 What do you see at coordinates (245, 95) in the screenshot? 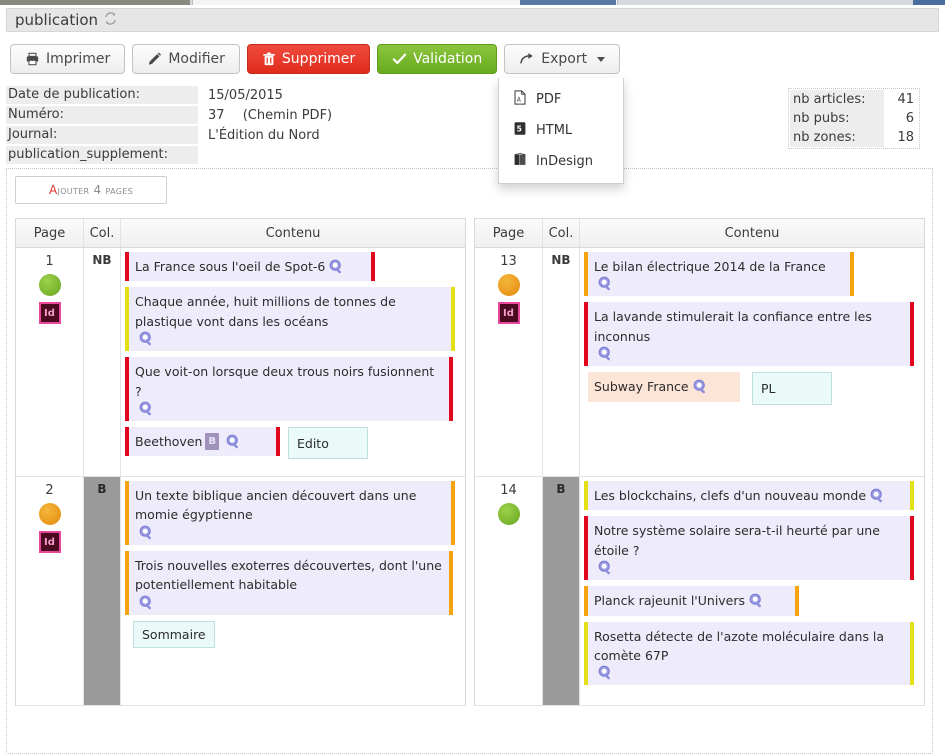
I see `info-value-text: 15/05/2015` at bounding box center [245, 95].